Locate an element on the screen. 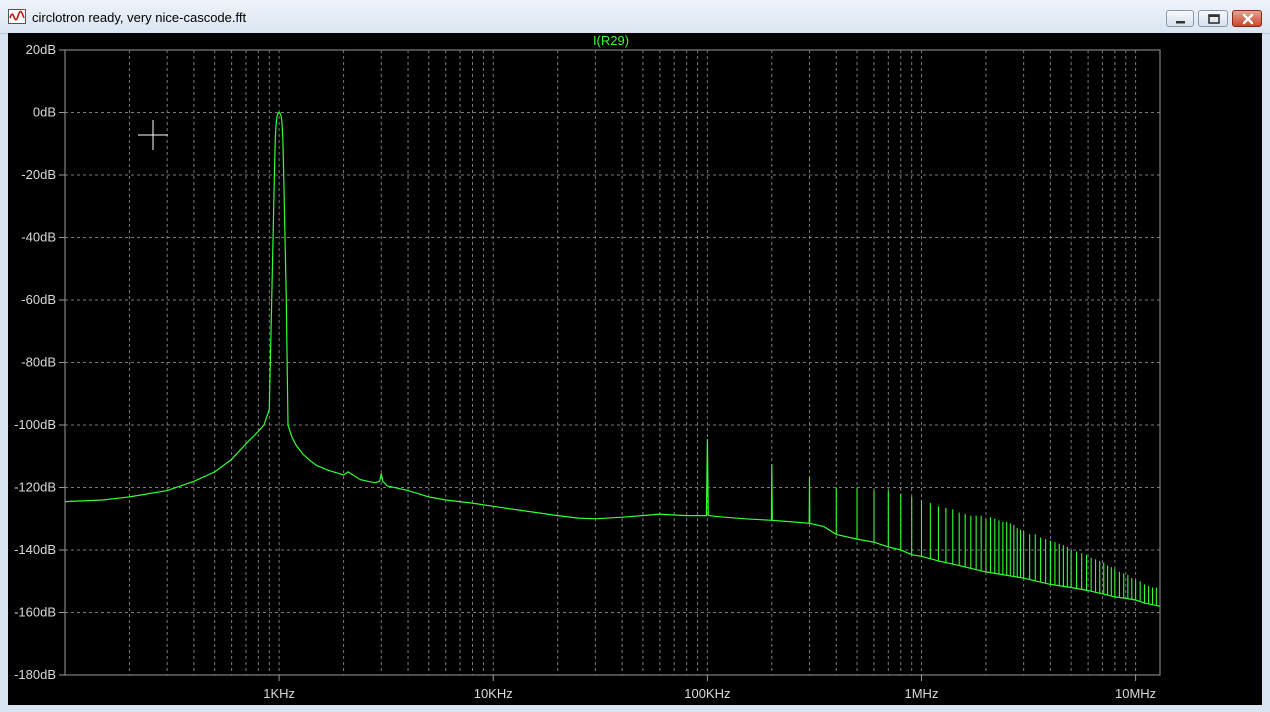  x-tick-label: 10MHz is located at coordinates (1135, 693).